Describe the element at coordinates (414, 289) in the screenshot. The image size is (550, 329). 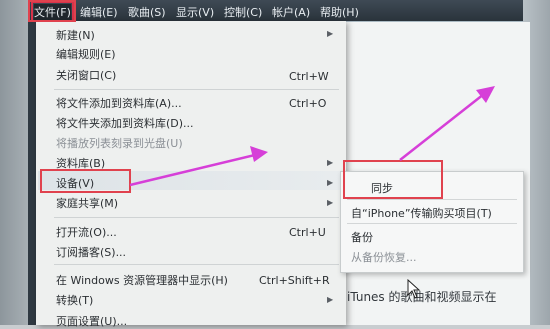
I see `mouse-cursor-icon` at that location.